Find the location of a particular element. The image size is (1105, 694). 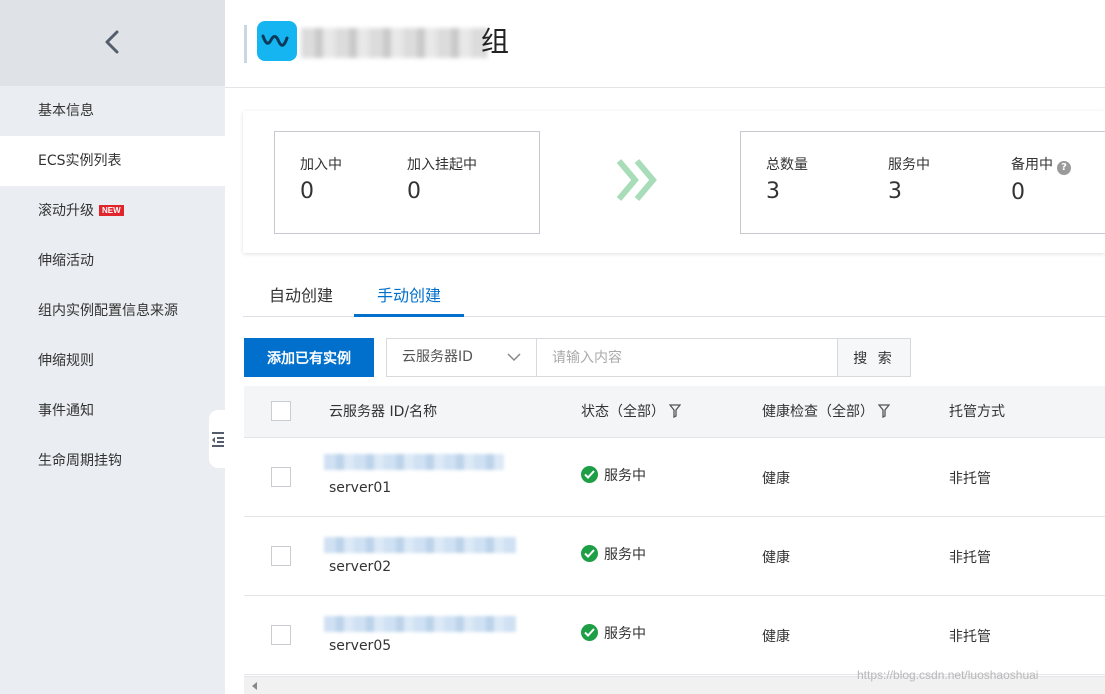

active-stats-box: 总数量 3 服务中 3 备用中? 0 is located at coordinates (922, 182).